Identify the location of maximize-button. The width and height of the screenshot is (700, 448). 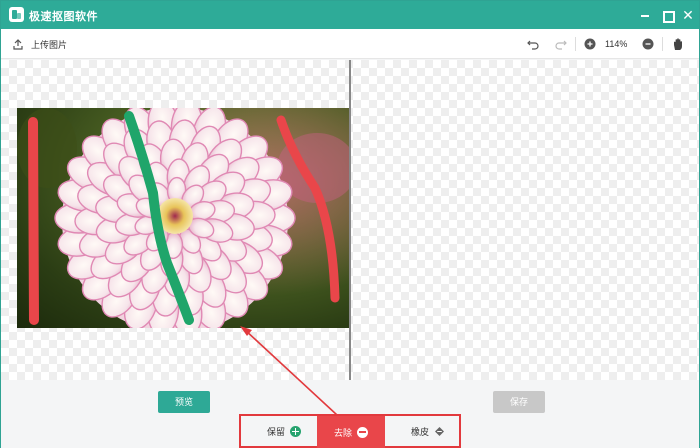
(667, 15).